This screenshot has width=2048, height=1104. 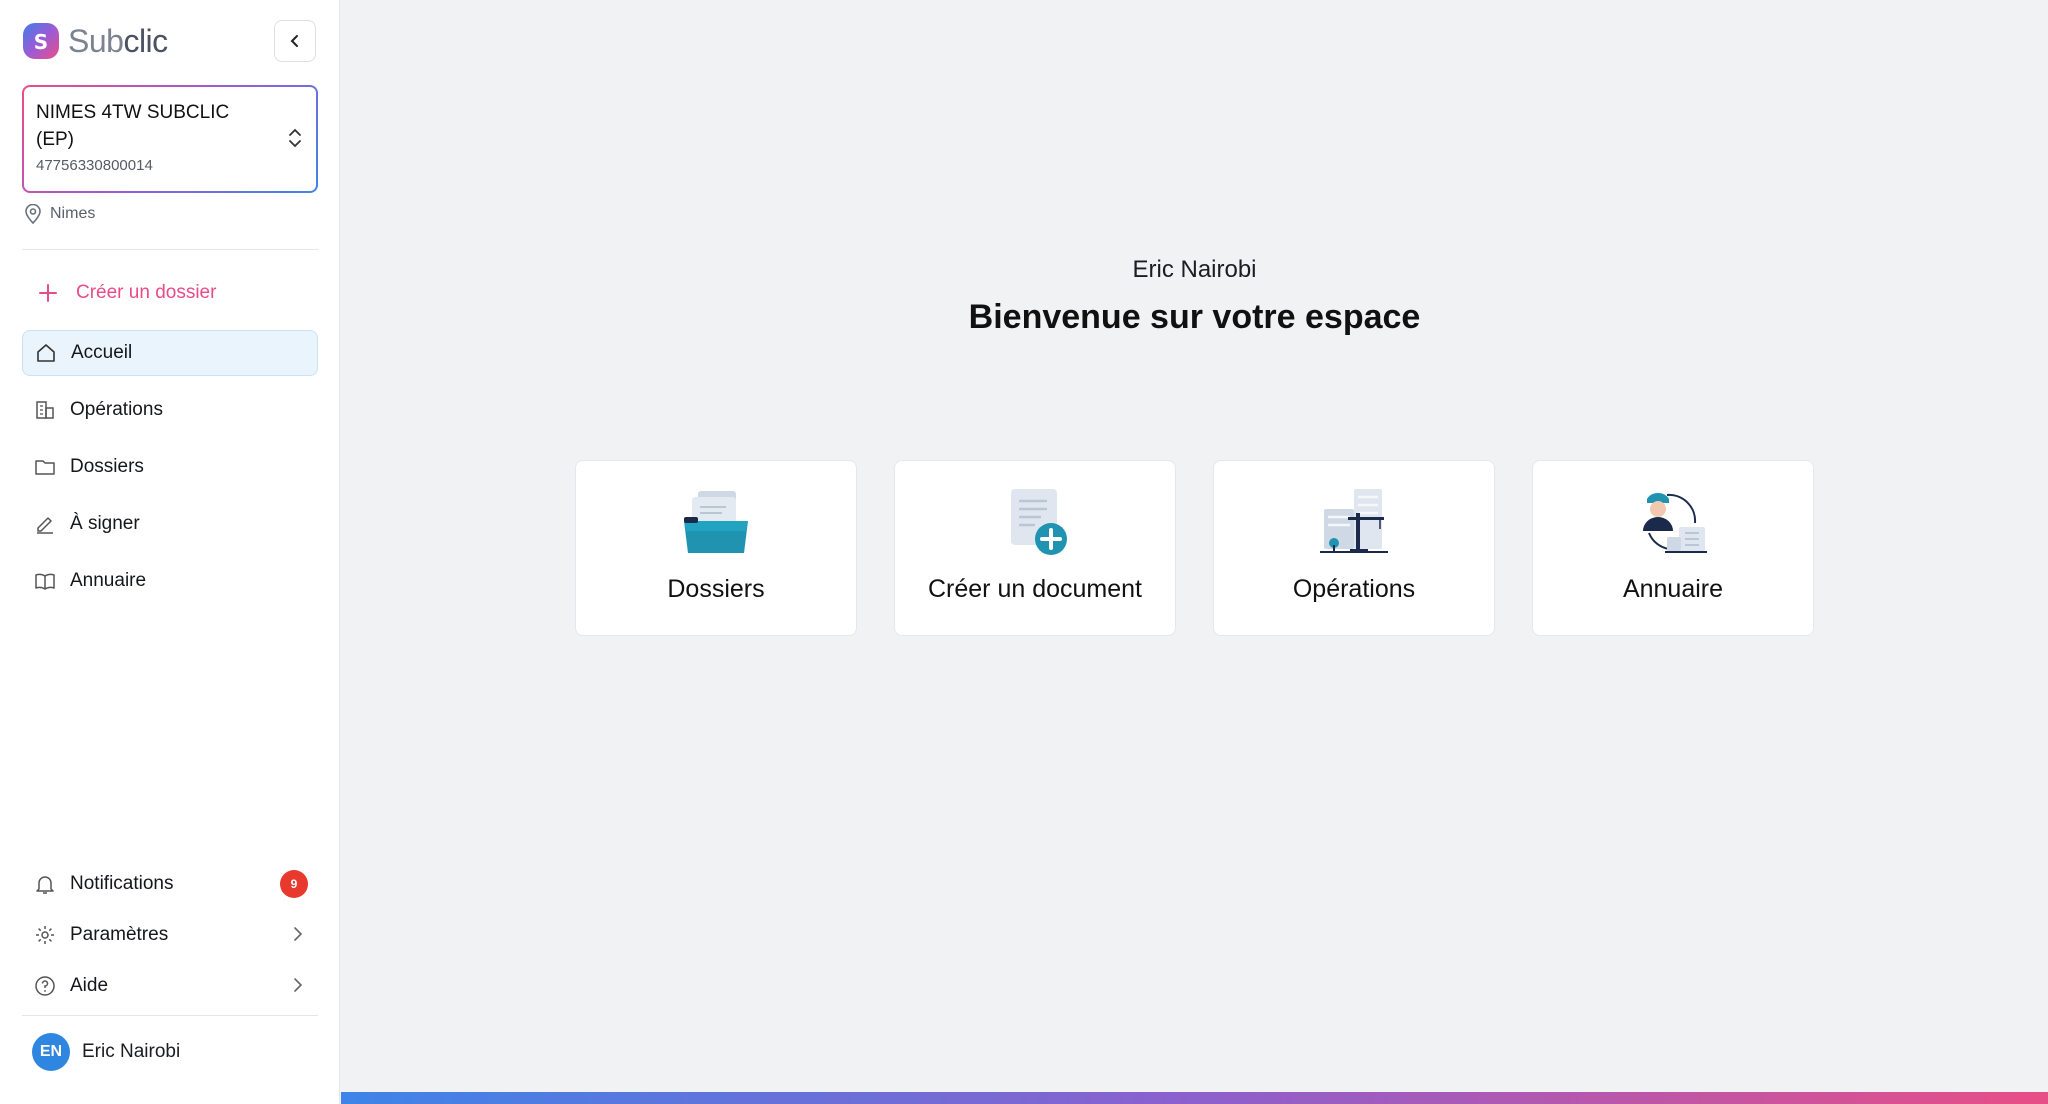 I want to click on card-label: Opérations, so click(x=1354, y=589).